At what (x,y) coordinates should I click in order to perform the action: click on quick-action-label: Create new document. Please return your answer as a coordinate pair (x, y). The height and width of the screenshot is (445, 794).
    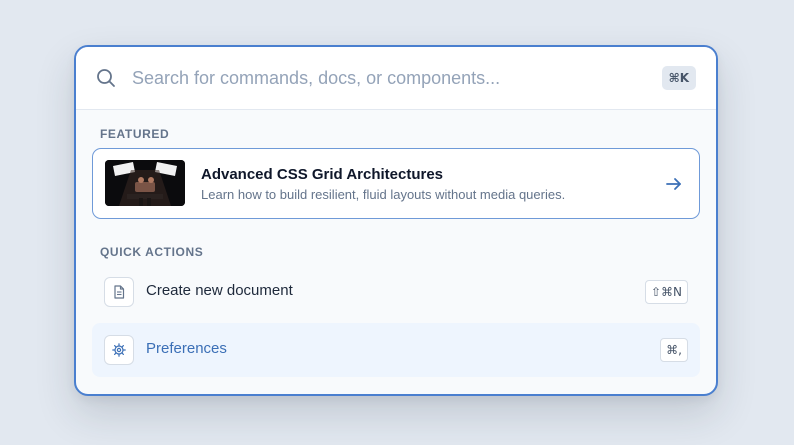
    Looking at the image, I should click on (219, 290).